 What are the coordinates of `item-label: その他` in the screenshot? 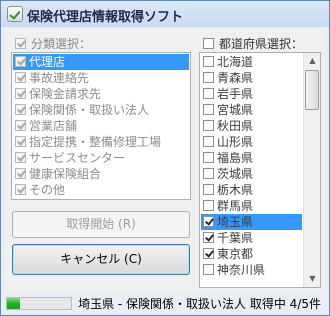 It's located at (47, 190).